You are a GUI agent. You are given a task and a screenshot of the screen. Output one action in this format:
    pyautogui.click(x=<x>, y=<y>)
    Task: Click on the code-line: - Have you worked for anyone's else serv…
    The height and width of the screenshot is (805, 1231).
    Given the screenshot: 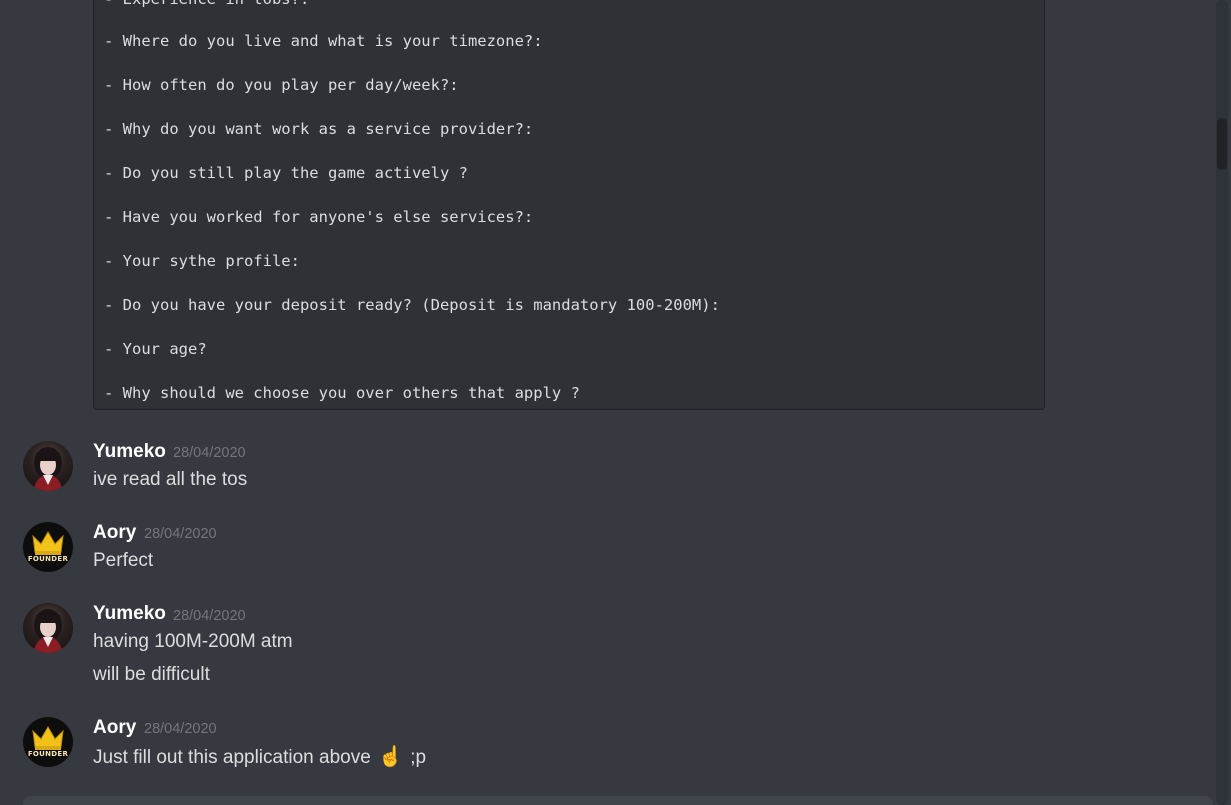 What is the action you would take?
    pyautogui.click(x=319, y=217)
    